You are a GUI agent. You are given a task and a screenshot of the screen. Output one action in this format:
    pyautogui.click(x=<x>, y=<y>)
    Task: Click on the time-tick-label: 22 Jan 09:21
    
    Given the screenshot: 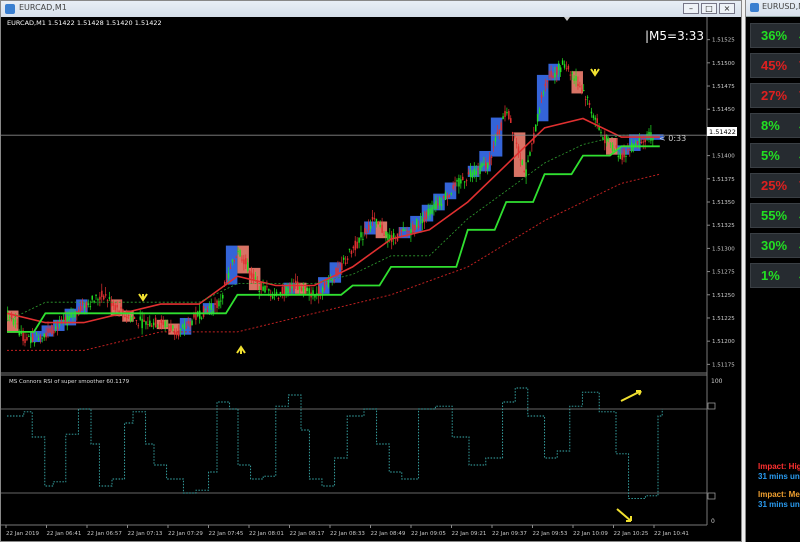 What is the action you would take?
    pyautogui.click(x=469, y=534)
    